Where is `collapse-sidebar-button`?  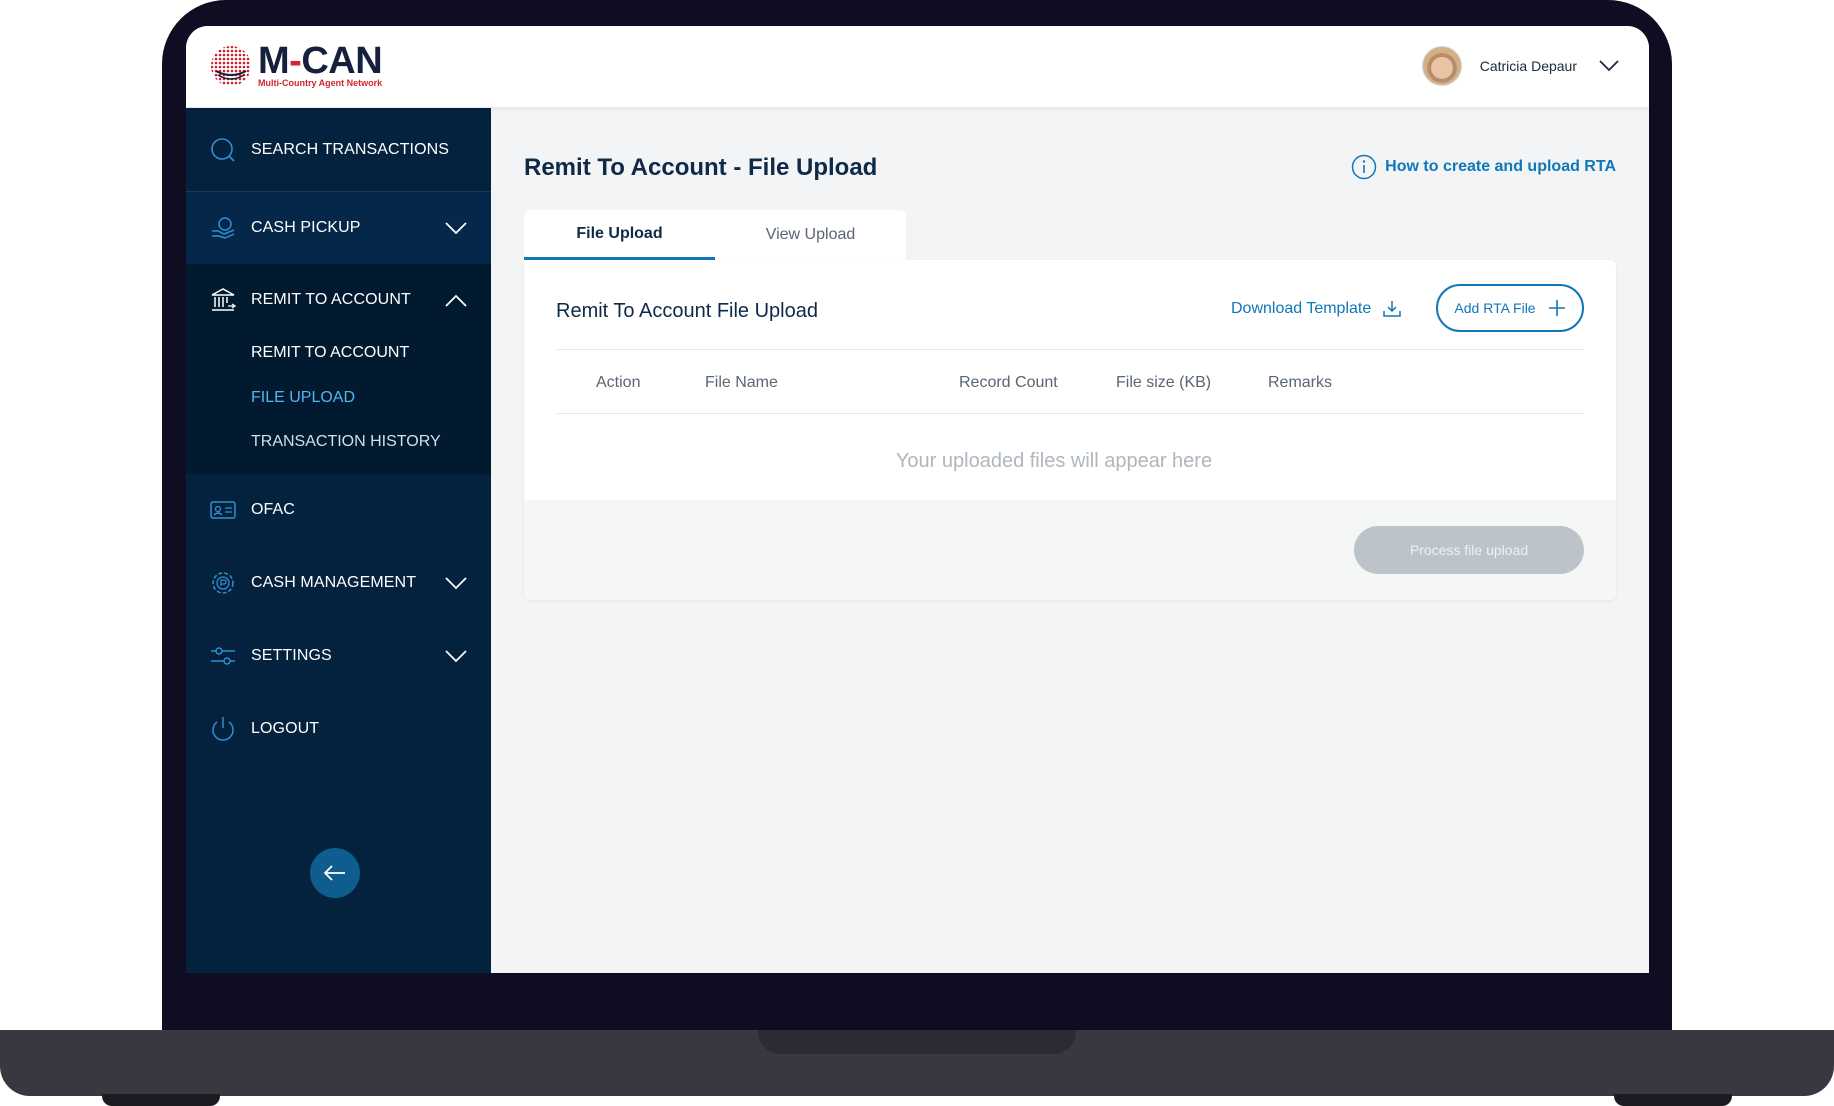 collapse-sidebar-button is located at coordinates (335, 873).